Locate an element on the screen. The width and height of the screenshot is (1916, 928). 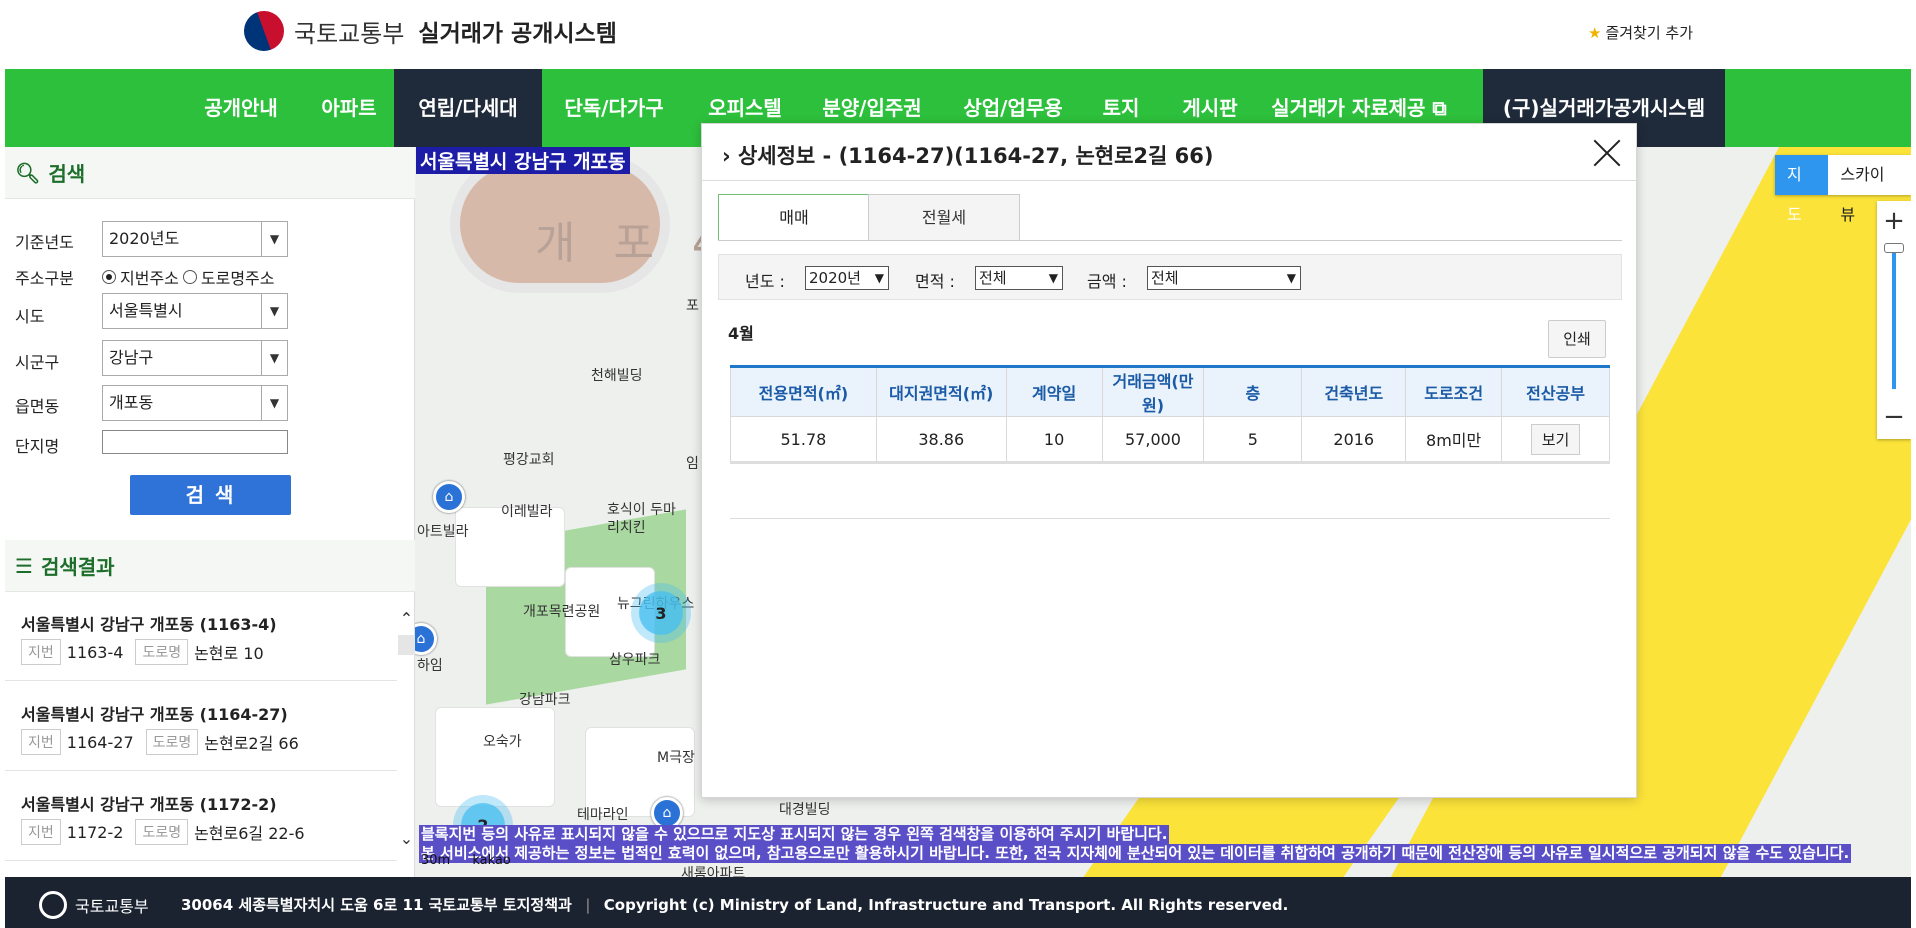
map-label: 아트빌라 is located at coordinates (443, 532).